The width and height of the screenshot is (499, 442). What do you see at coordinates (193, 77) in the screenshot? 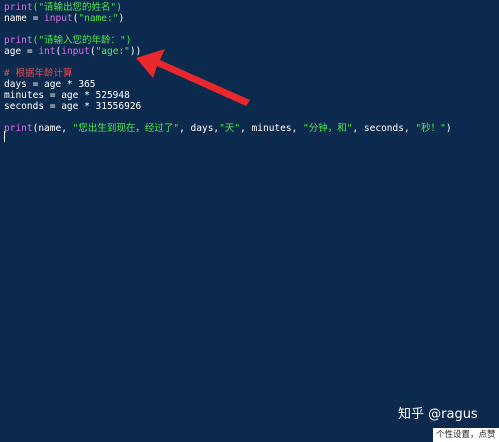
I see `red-arrow-icon` at bounding box center [193, 77].